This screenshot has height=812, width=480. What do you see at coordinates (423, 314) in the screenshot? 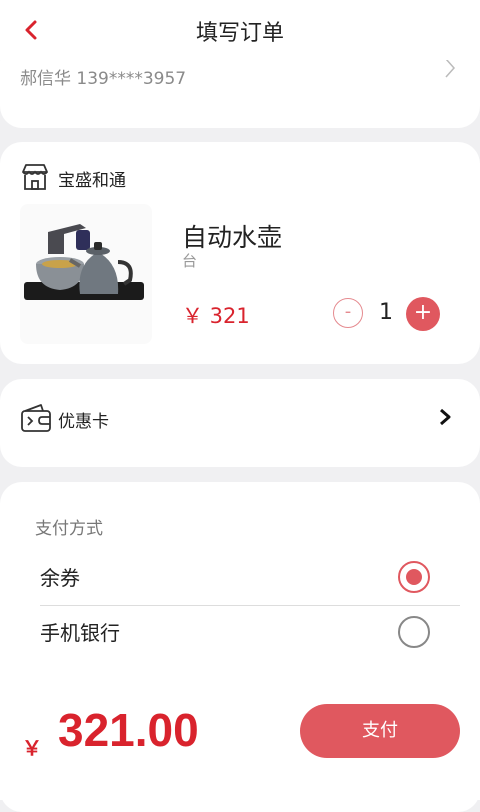
I see `quantity-increase-button: +` at bounding box center [423, 314].